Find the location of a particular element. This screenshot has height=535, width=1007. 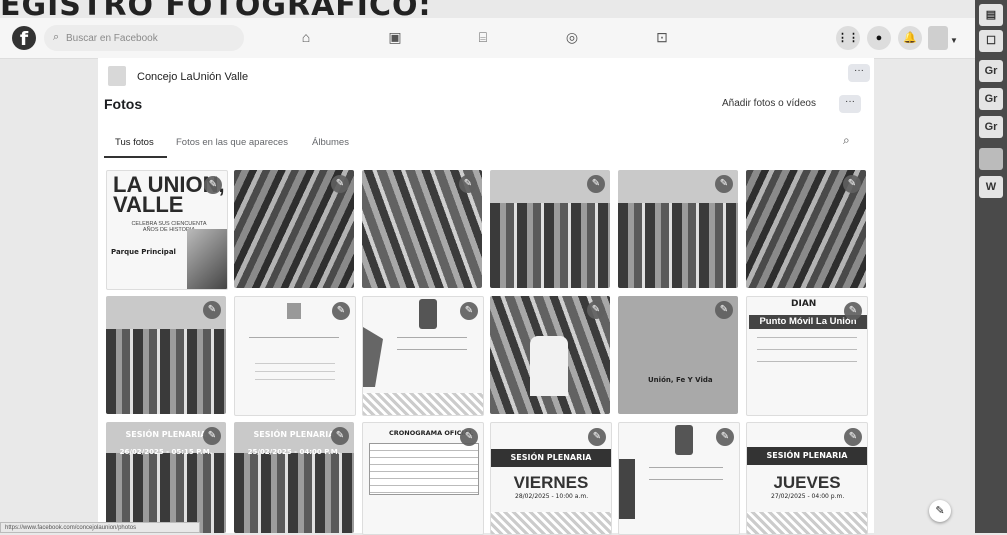

photo-tile: Unión, Fe Y Vida ✎ is located at coordinates (678, 355).